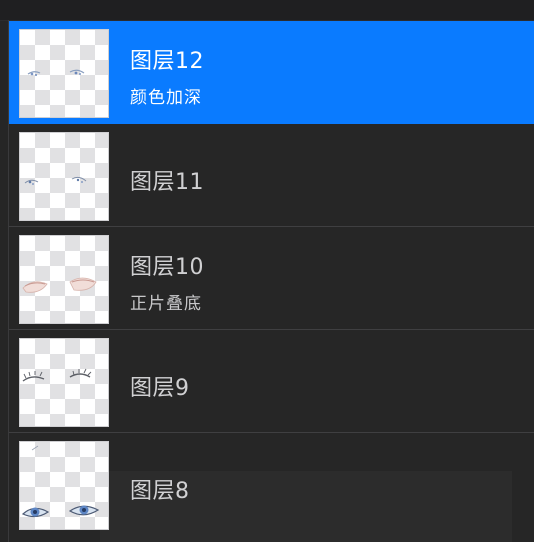 This screenshot has height=542, width=534. What do you see at coordinates (167, 182) in the screenshot?
I see `layer-name: 图层11` at bounding box center [167, 182].